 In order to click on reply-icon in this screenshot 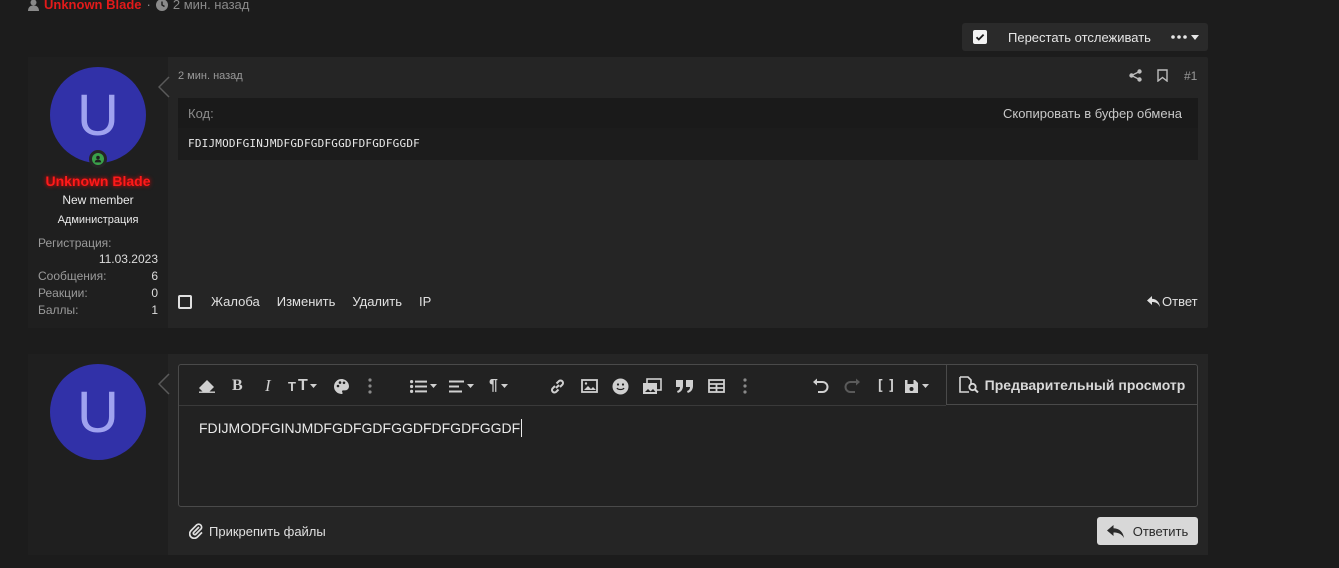, I will do `click(1153, 301)`.